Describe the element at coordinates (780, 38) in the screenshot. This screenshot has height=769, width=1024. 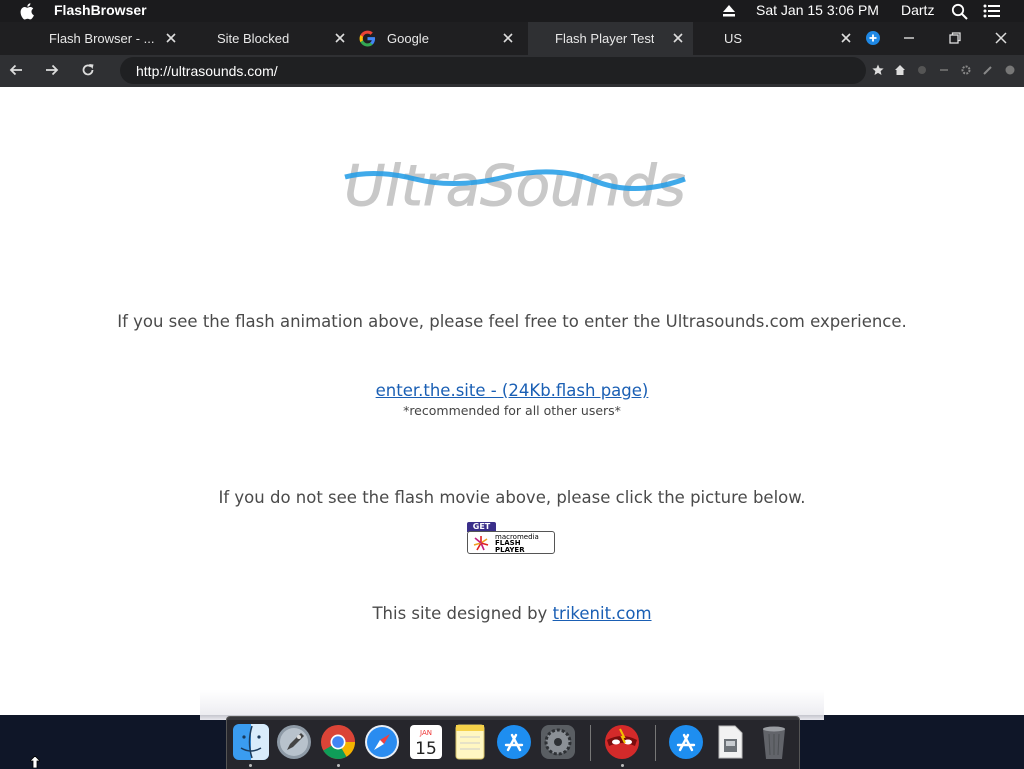
I see `tab-us: US` at that location.